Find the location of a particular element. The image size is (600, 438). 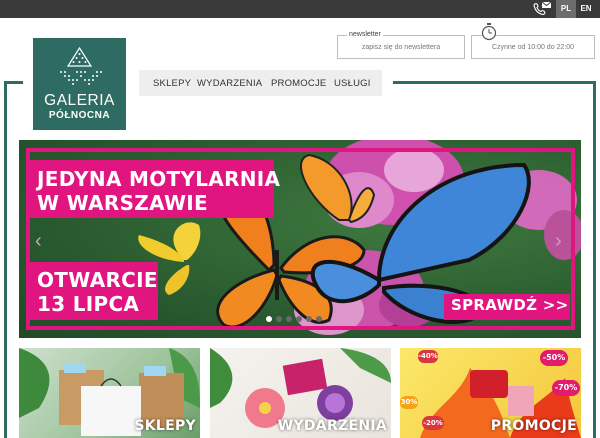

newsletter-label: newsletter is located at coordinates (365, 34).